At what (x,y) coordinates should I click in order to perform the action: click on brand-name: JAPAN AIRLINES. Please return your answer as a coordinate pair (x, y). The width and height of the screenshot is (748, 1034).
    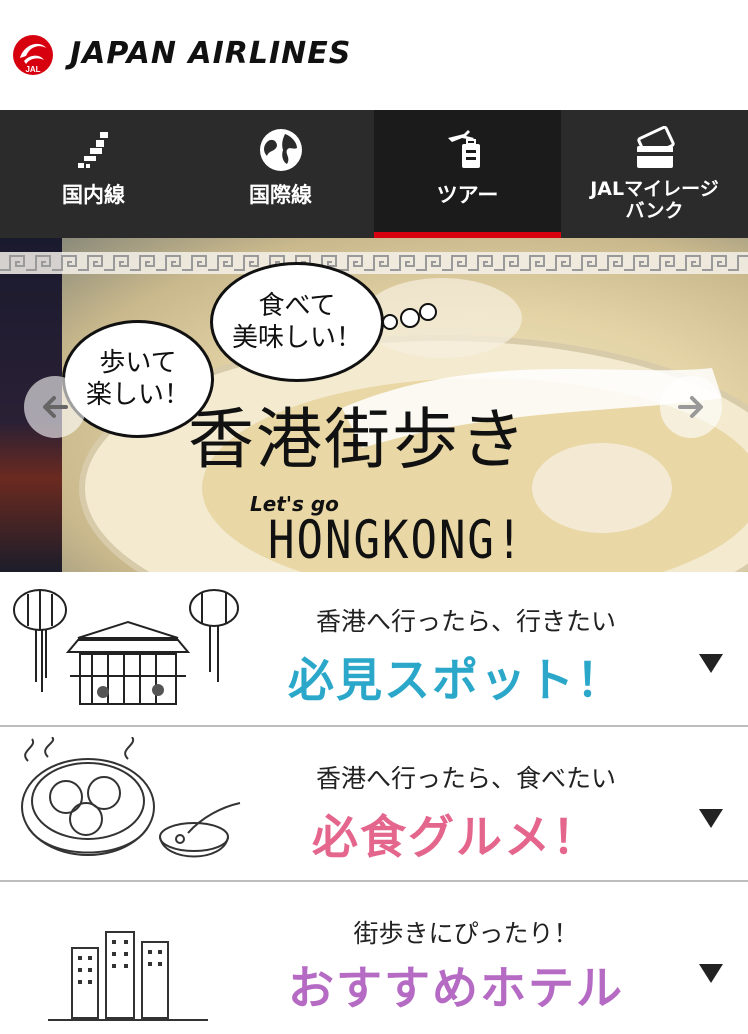
    Looking at the image, I should click on (210, 53).